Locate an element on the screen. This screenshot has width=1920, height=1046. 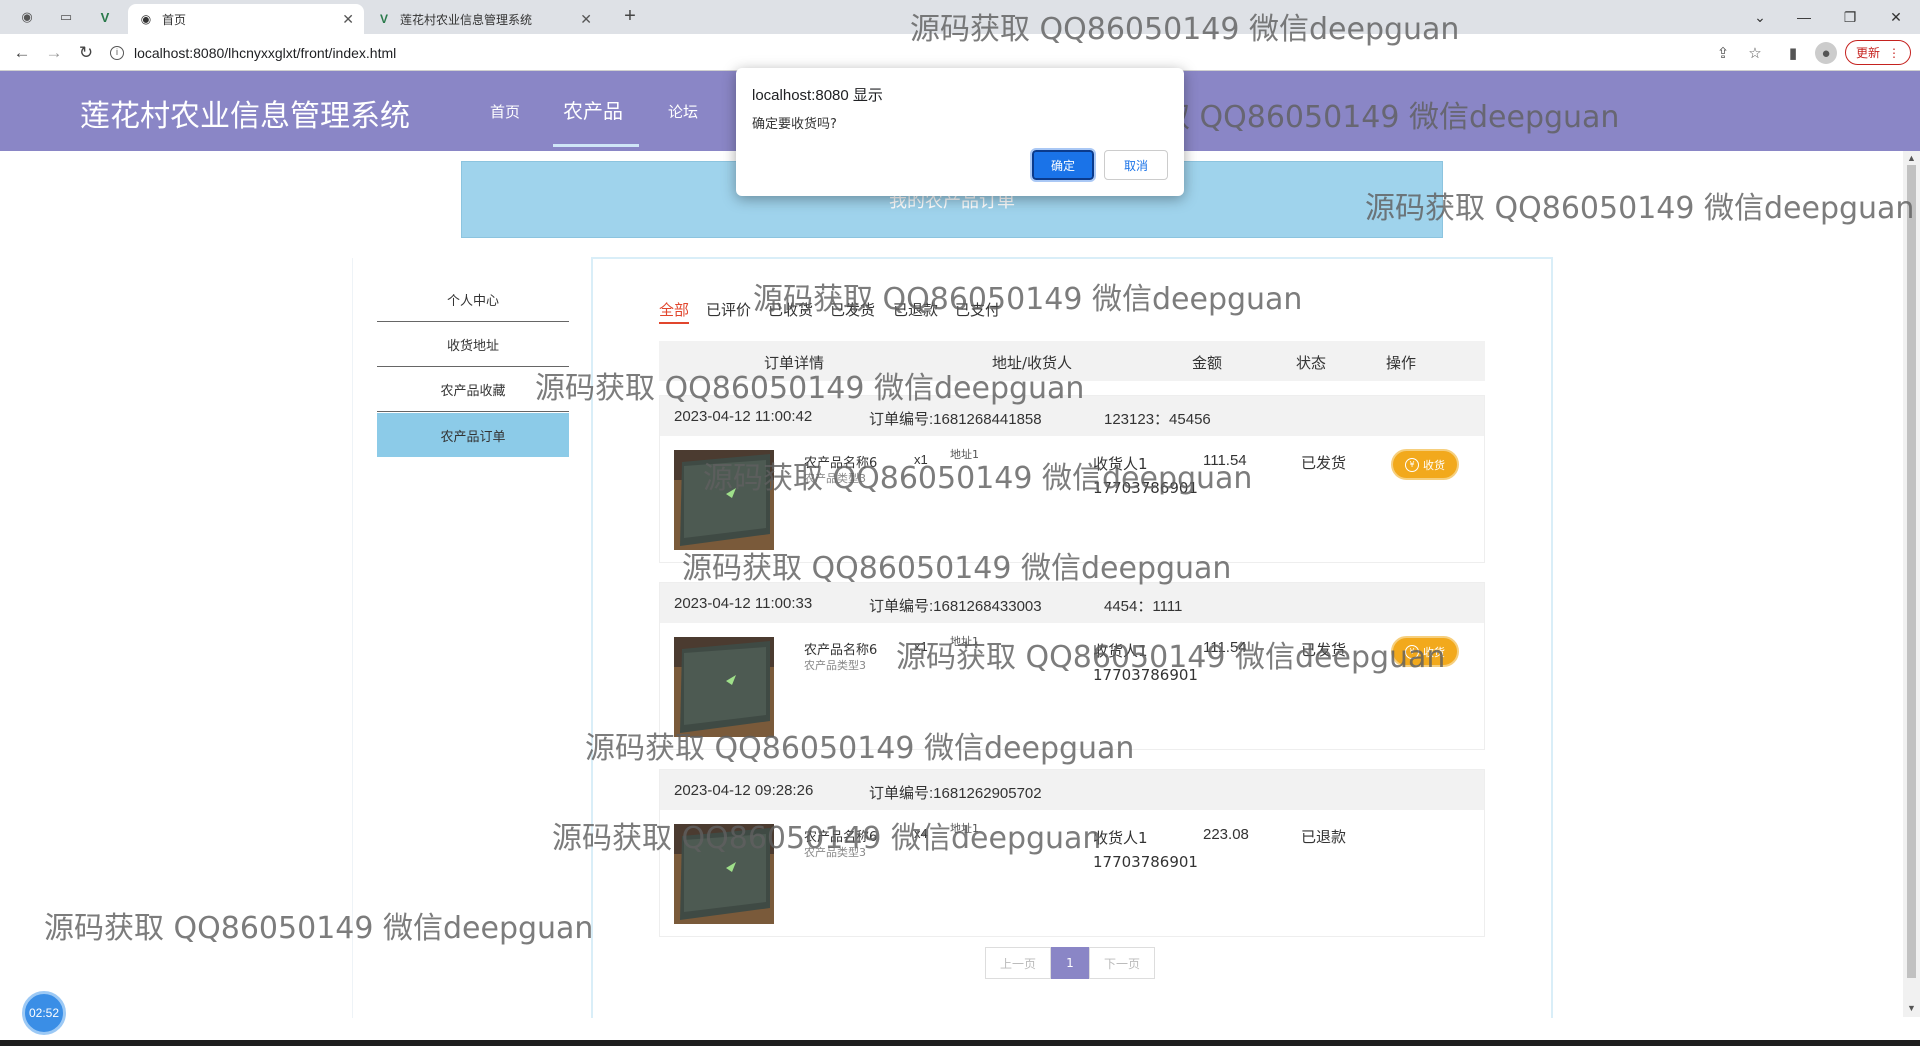
yen-icon: ¥ is located at coordinates (1412, 651).